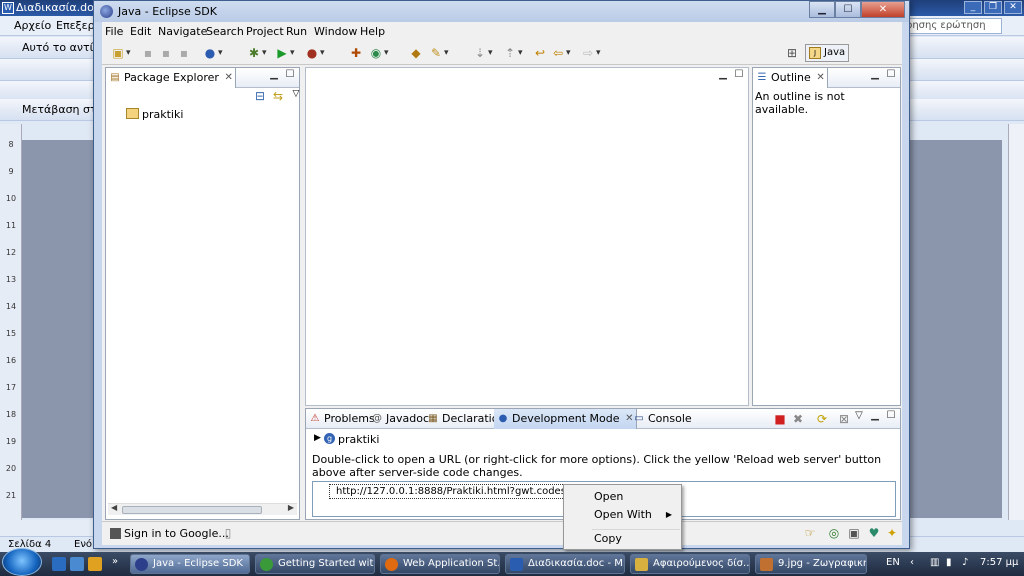 This screenshot has height=576, width=1024. I want to click on start-button, so click(22, 562).